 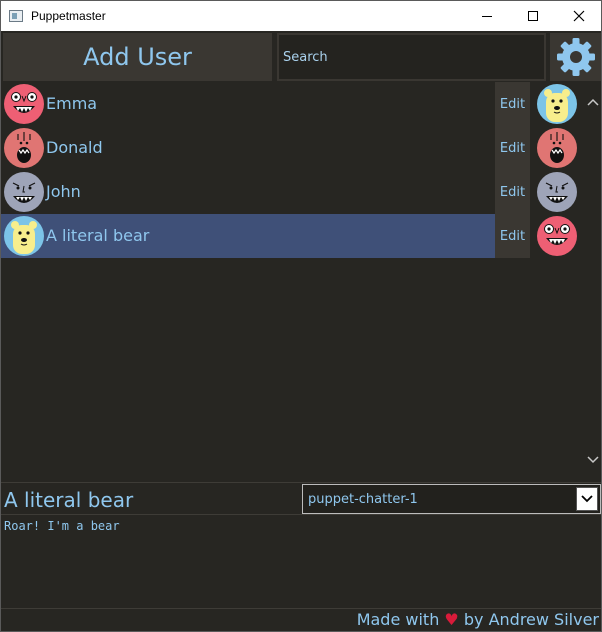 What do you see at coordinates (98, 235) in the screenshot?
I see `user-name: A literal bear` at bounding box center [98, 235].